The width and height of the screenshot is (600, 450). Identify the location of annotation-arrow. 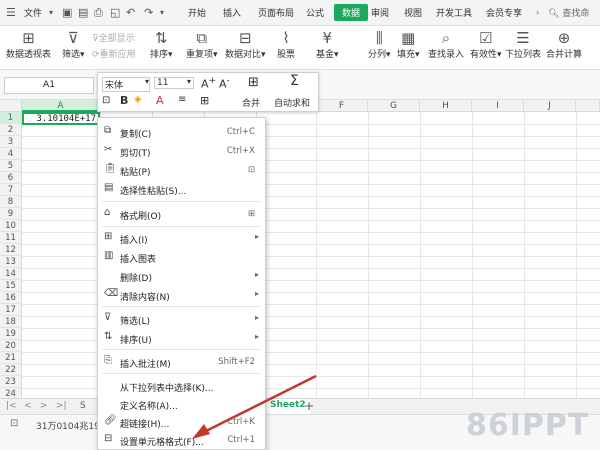
(254, 406).